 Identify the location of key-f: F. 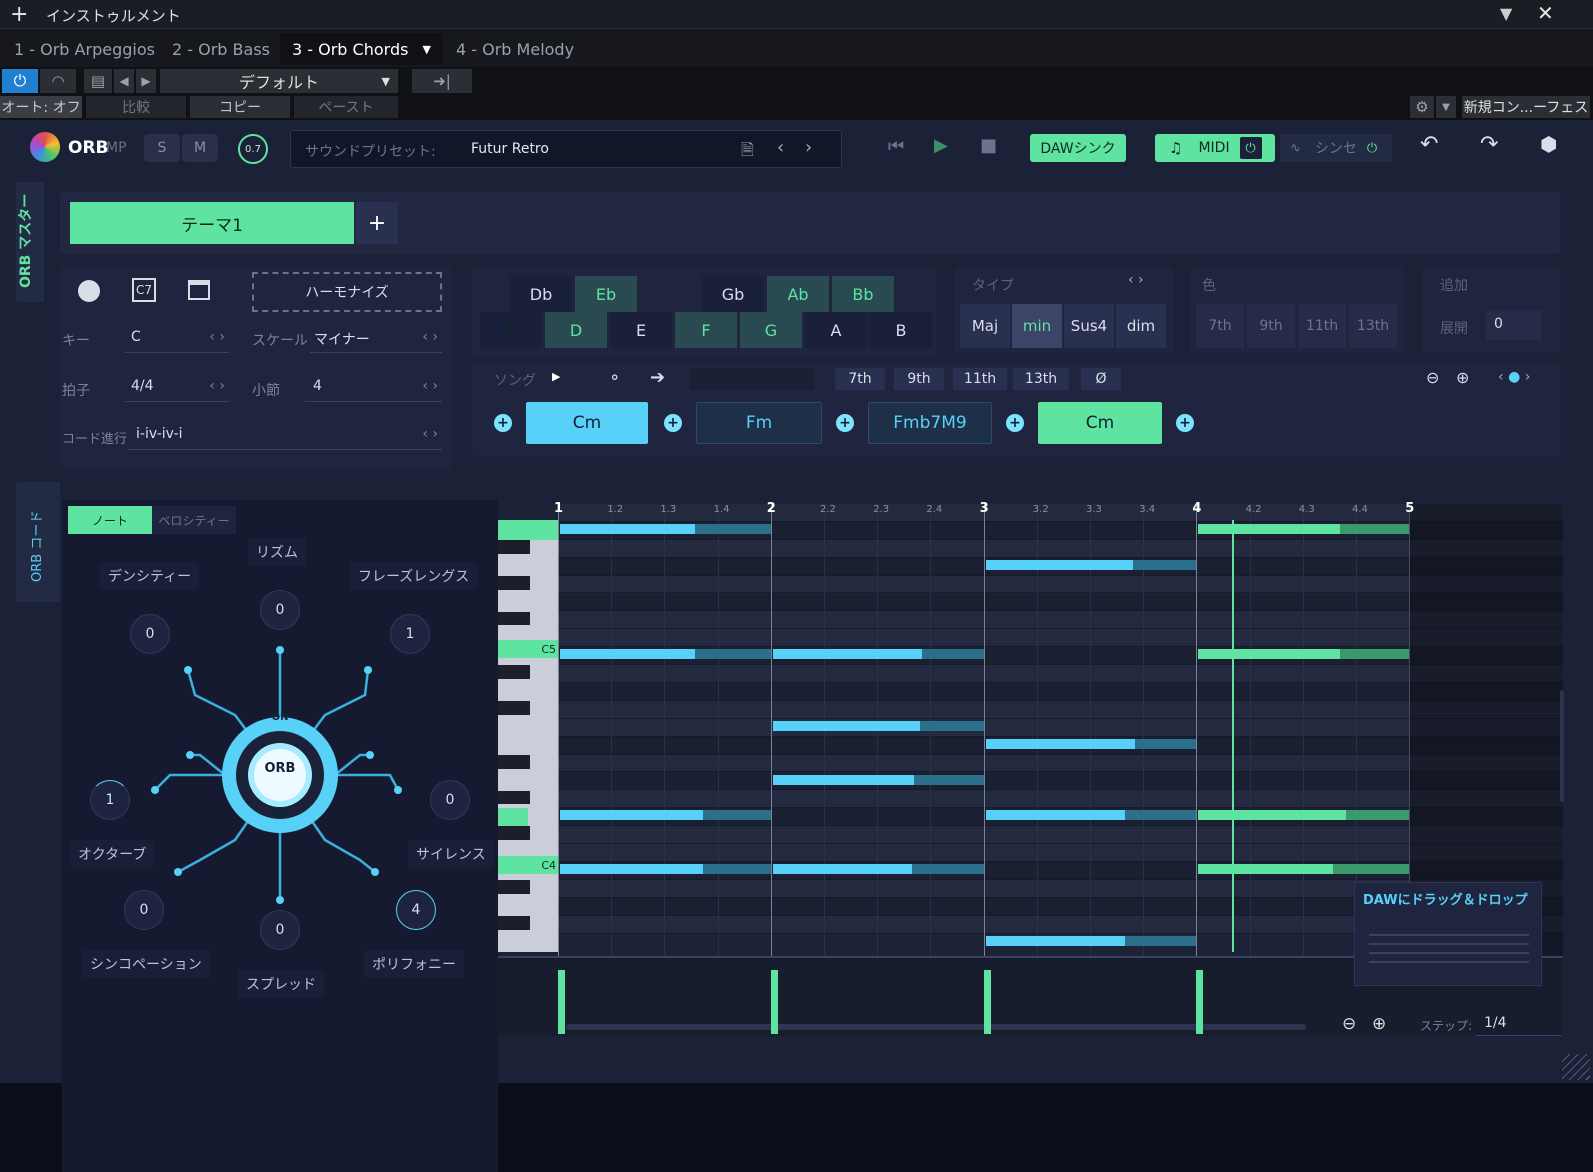
(706, 330).